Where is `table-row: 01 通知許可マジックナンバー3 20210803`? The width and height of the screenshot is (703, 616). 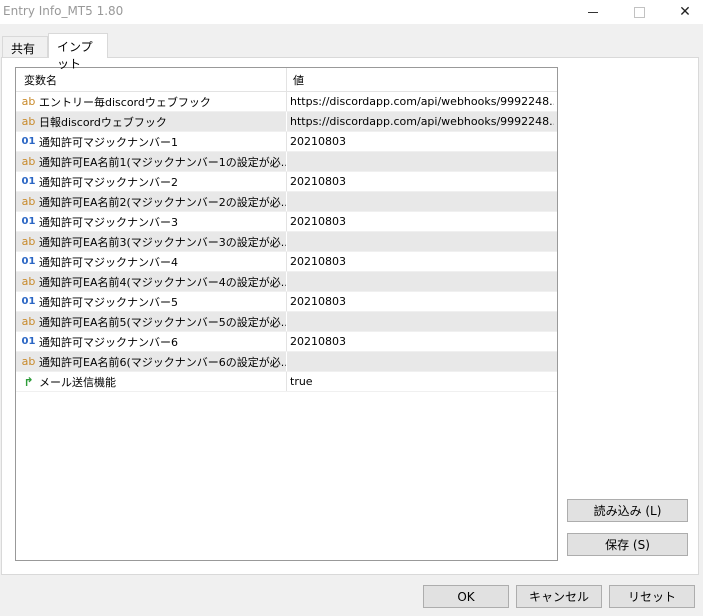 table-row: 01 通知許可マジックナンバー3 20210803 is located at coordinates (286, 222).